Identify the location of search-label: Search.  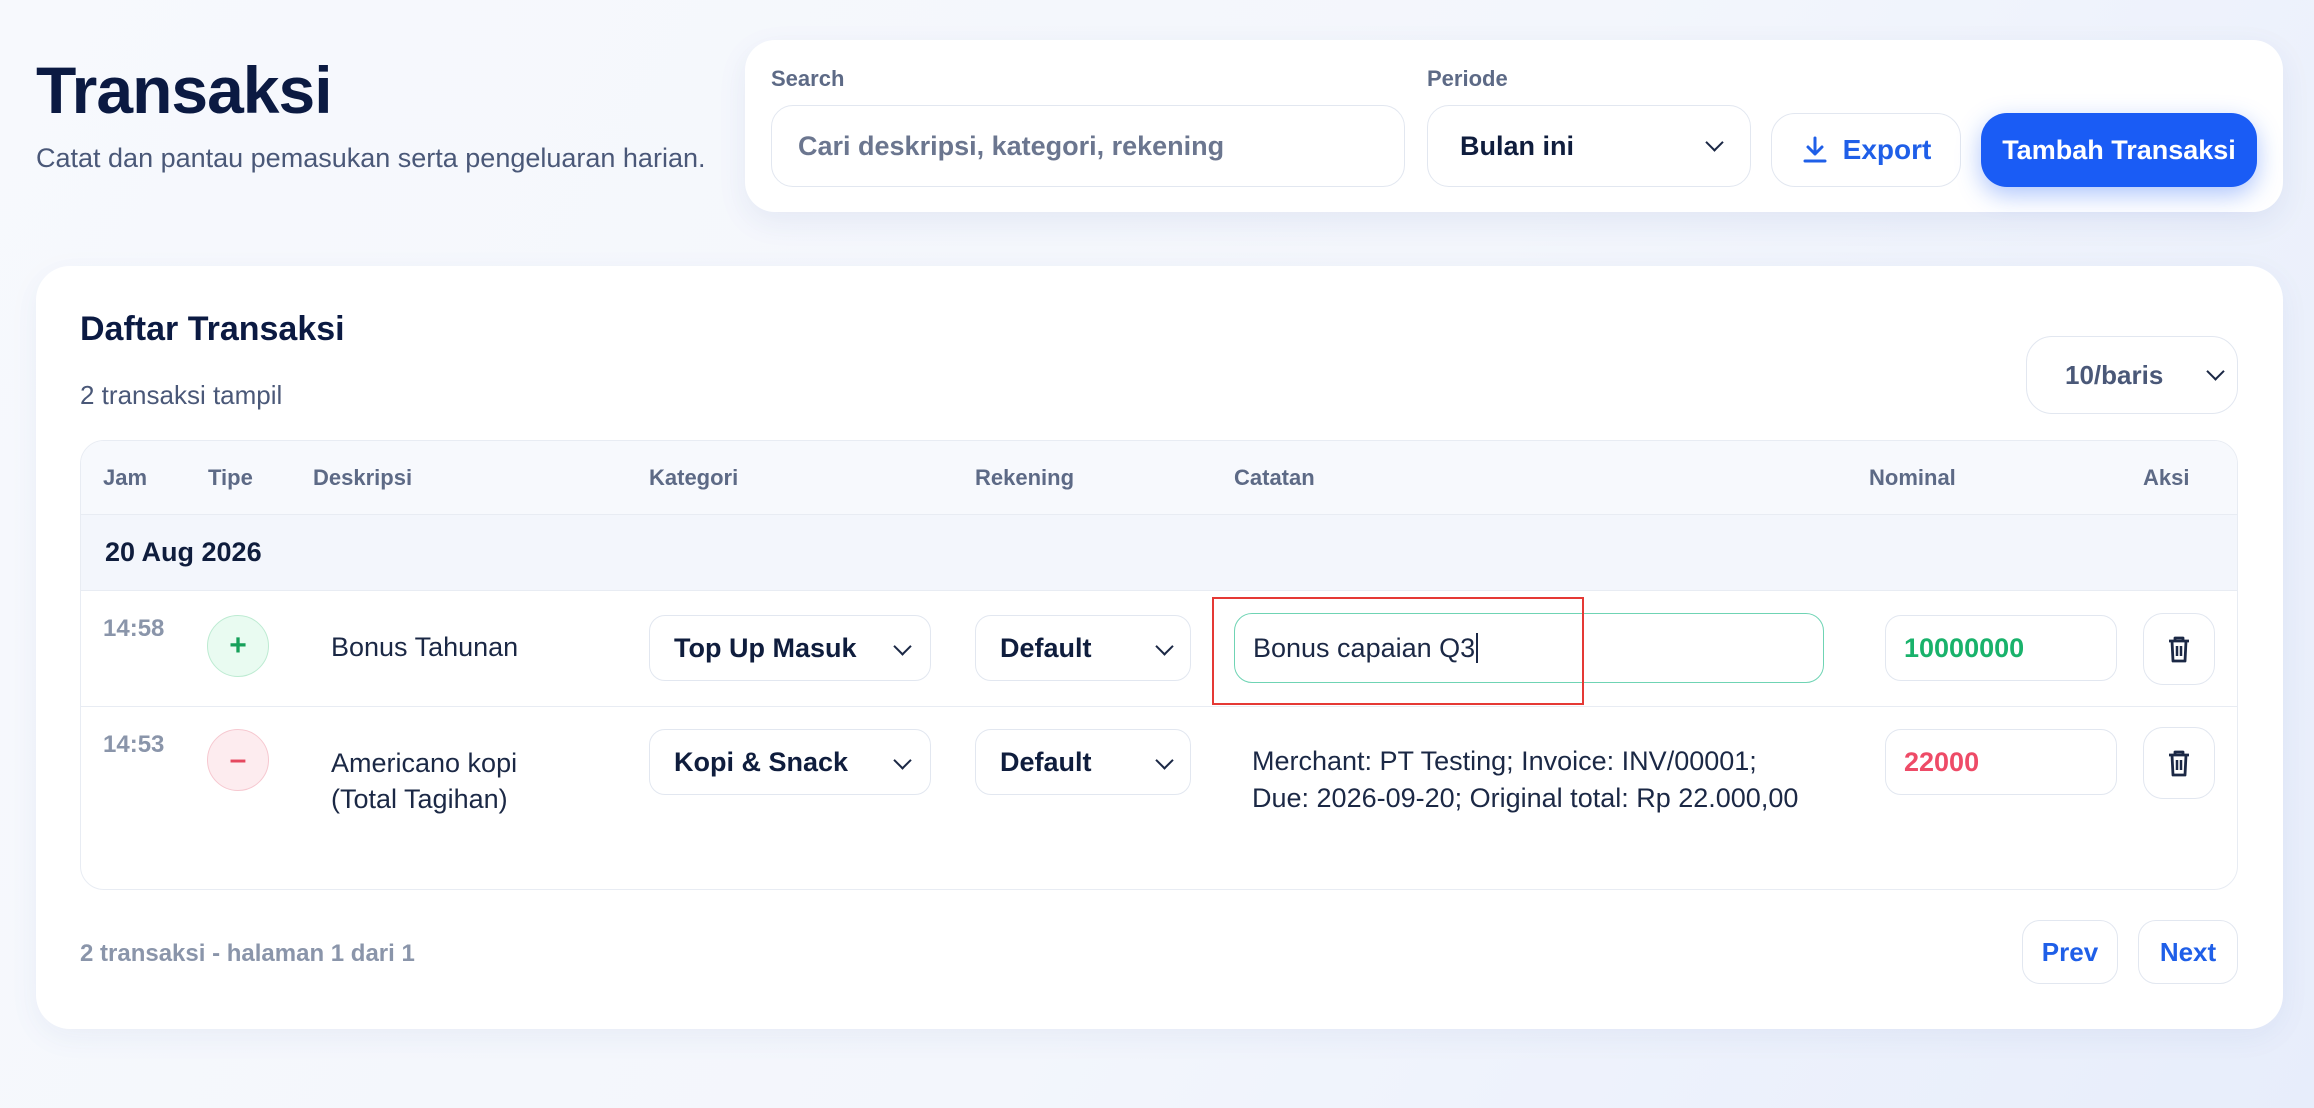
(808, 78).